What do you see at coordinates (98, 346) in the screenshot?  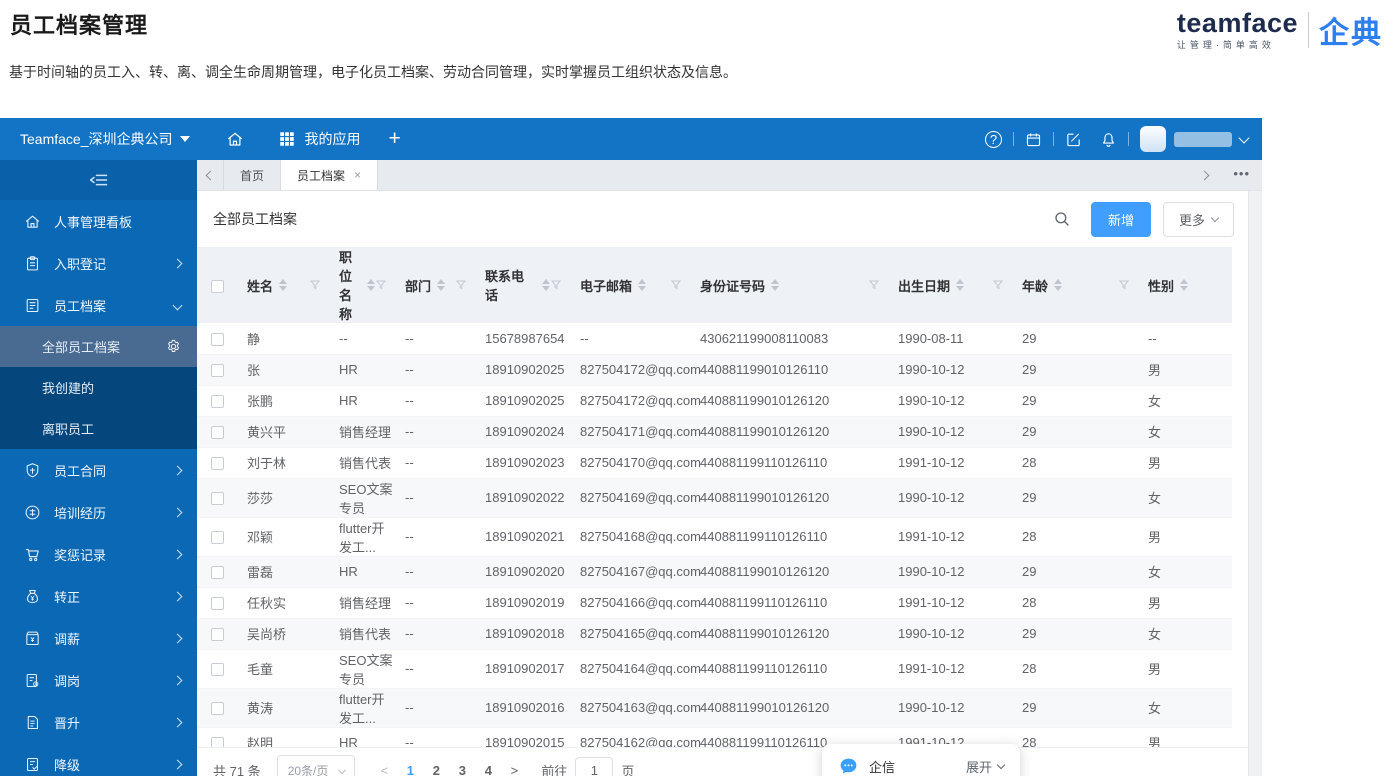 I see `sidebar-subitem-全部员工档案: 全部员工档案` at bounding box center [98, 346].